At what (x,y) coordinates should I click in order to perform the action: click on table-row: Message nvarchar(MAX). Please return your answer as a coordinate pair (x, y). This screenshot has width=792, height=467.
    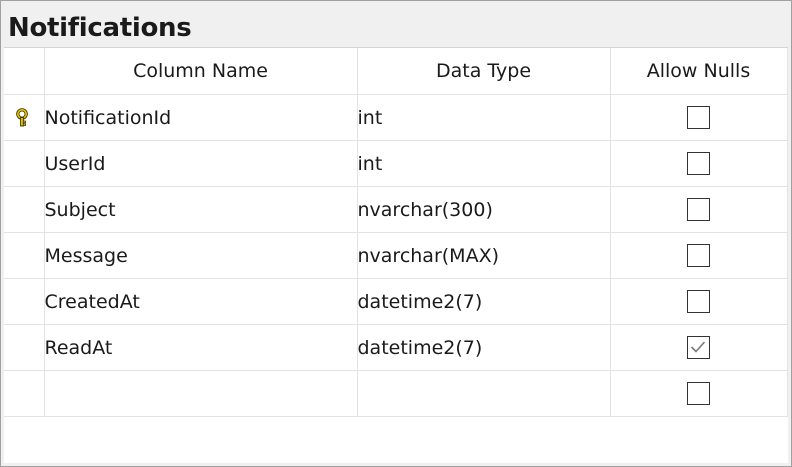
    Looking at the image, I should click on (396, 255).